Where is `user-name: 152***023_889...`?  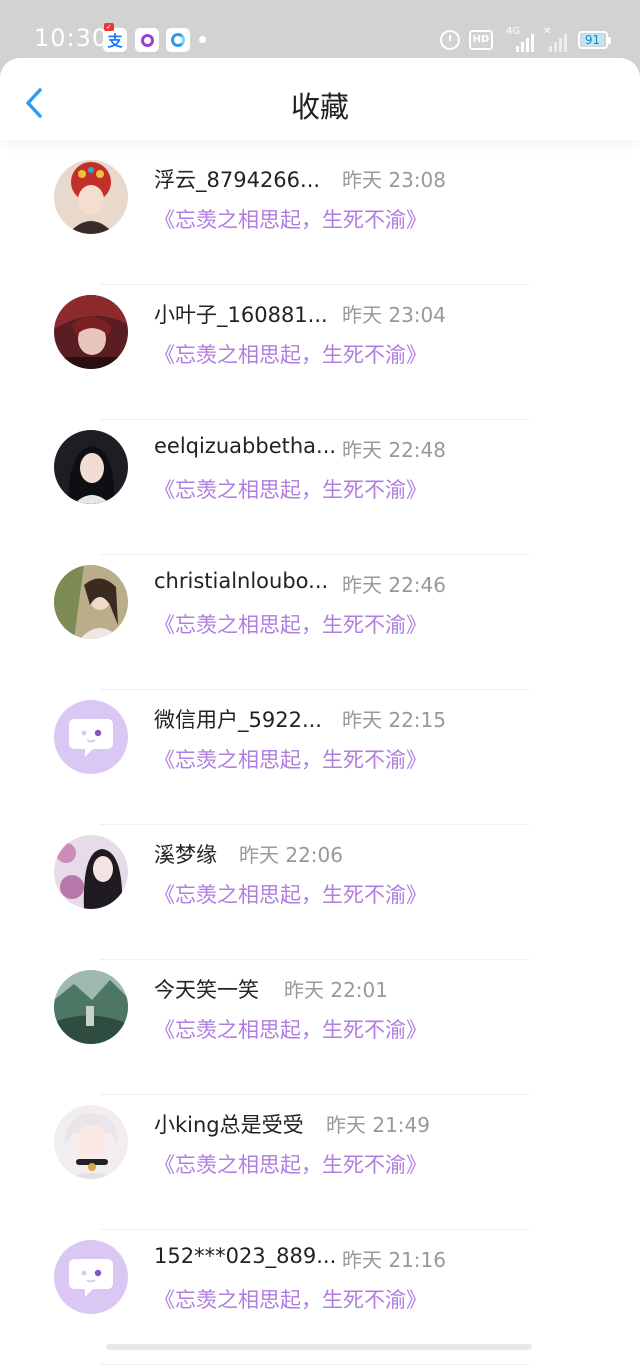
user-name: 152***023_889... is located at coordinates (245, 1256).